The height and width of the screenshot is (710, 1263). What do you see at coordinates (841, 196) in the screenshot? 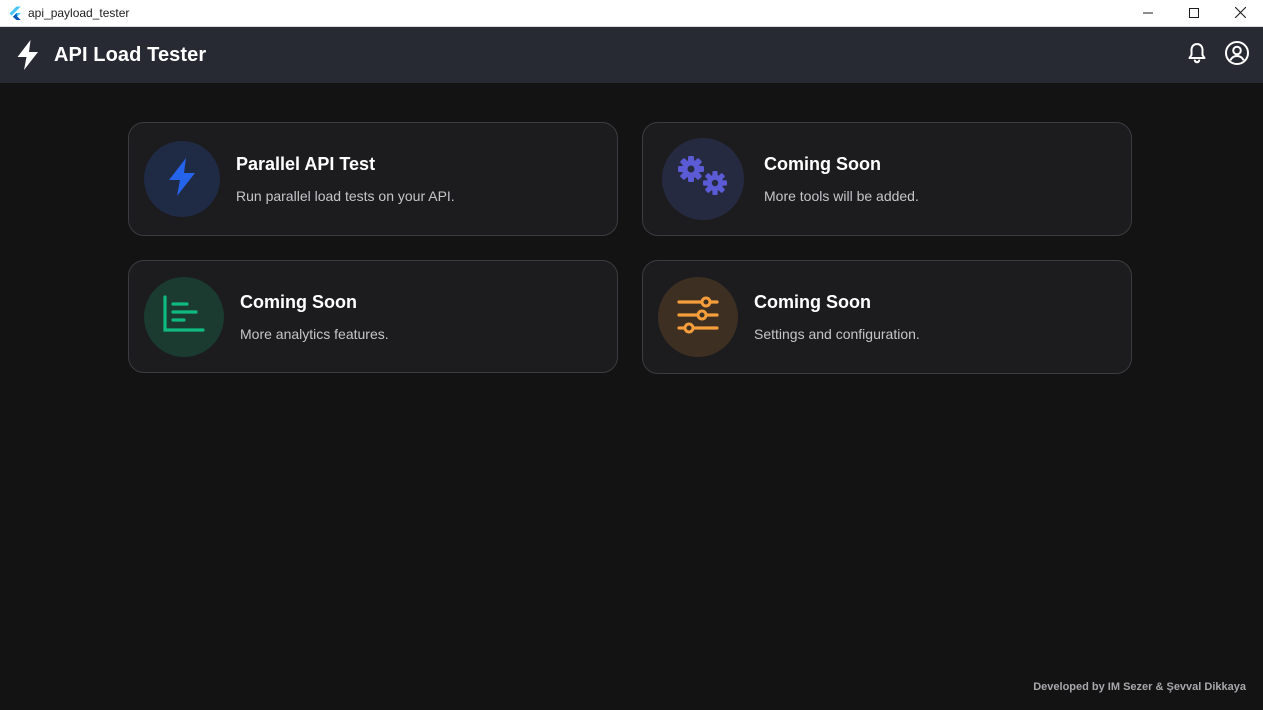
I see `card-description: More tools will be added.` at bounding box center [841, 196].